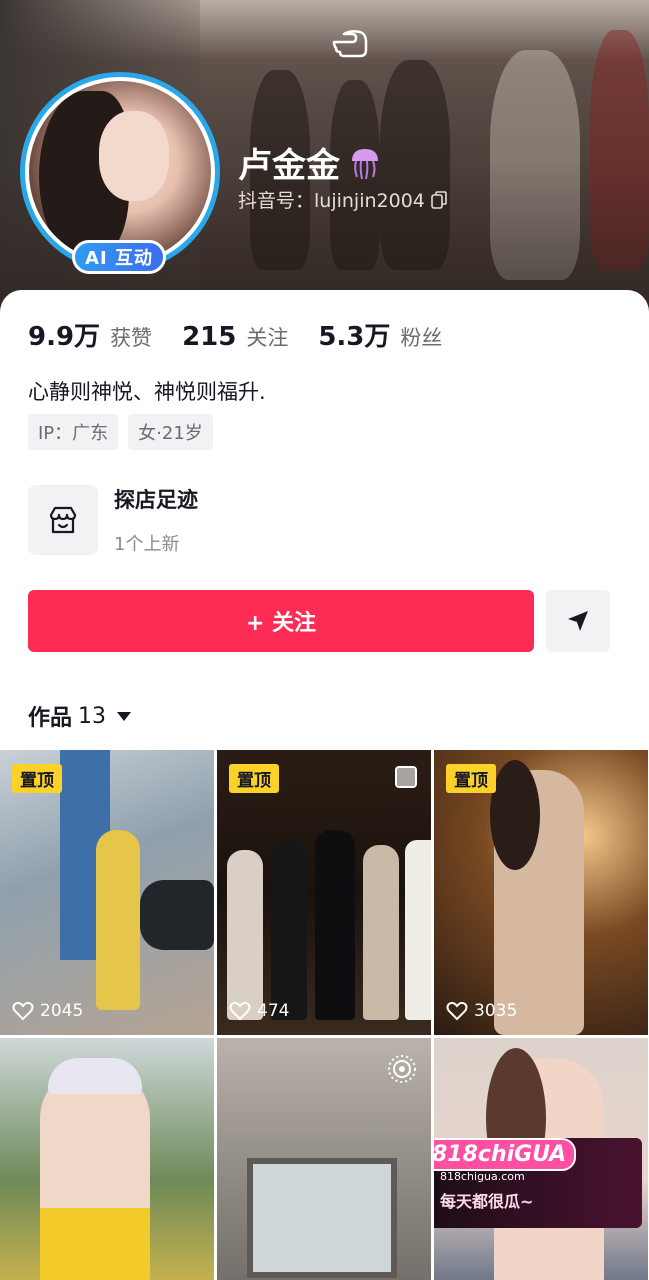 Image resolution: width=649 pixels, height=1280 pixels. I want to click on like-count: 474, so click(259, 1011).